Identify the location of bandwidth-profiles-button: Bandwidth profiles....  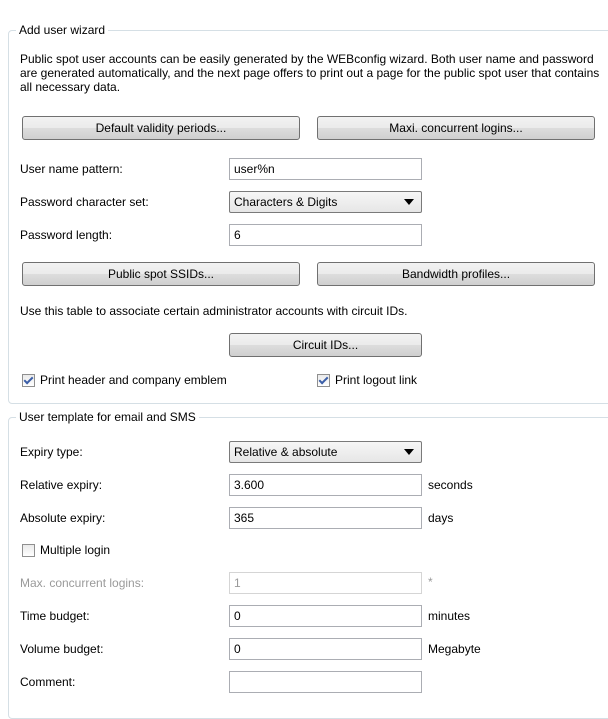
(456, 274).